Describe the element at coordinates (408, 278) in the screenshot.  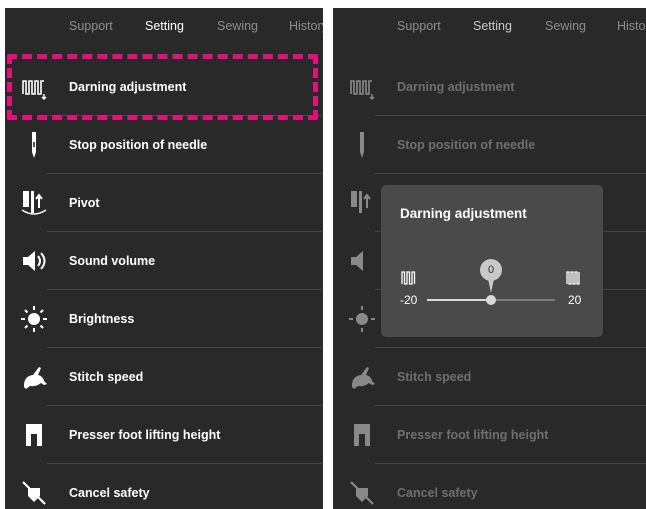
I see `darning-loose-icon` at that location.